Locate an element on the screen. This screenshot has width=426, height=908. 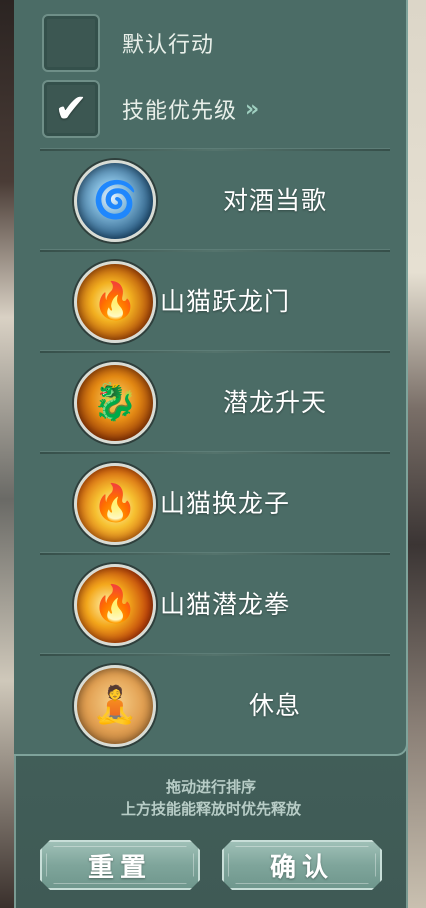
hint-priority-release: 上方技能能释放时优先释放 is located at coordinates (210, 809).